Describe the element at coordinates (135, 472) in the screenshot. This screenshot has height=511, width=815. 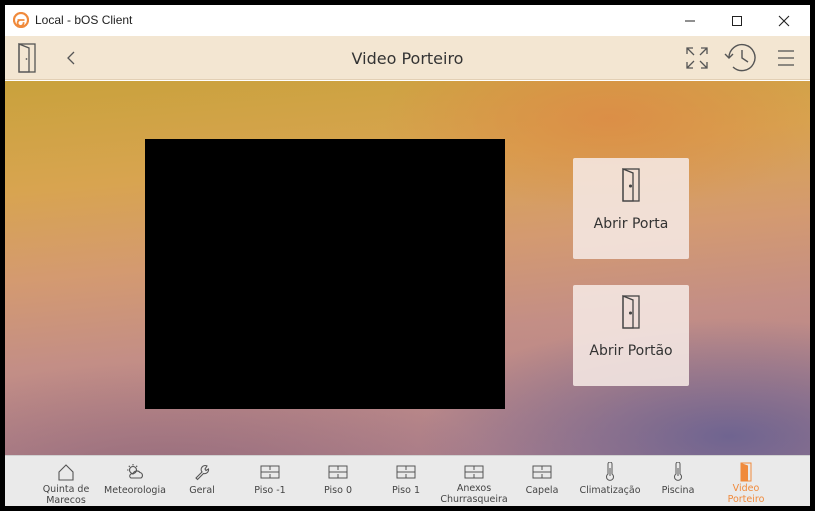
I see `weather-icon` at that location.